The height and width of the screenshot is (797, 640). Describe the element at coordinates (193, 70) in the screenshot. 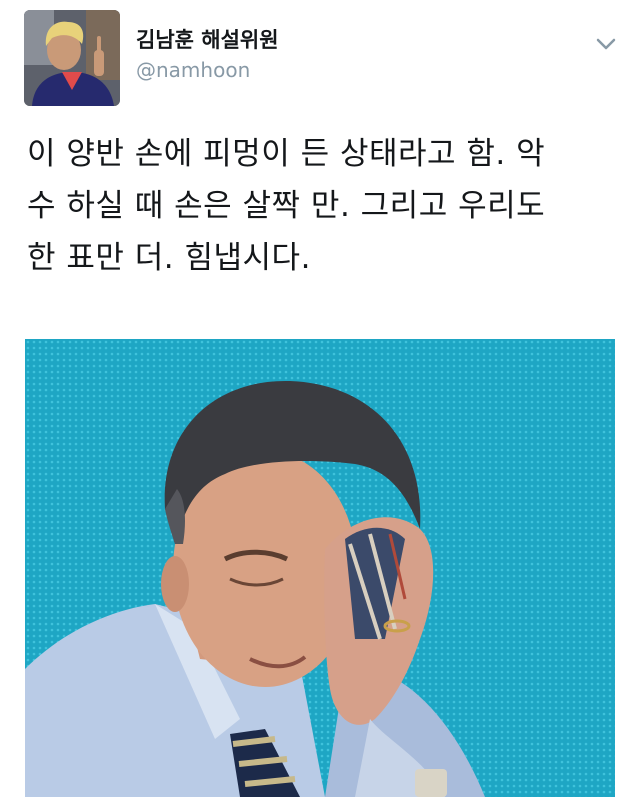

I see `user-handle: @namhoon` at that location.